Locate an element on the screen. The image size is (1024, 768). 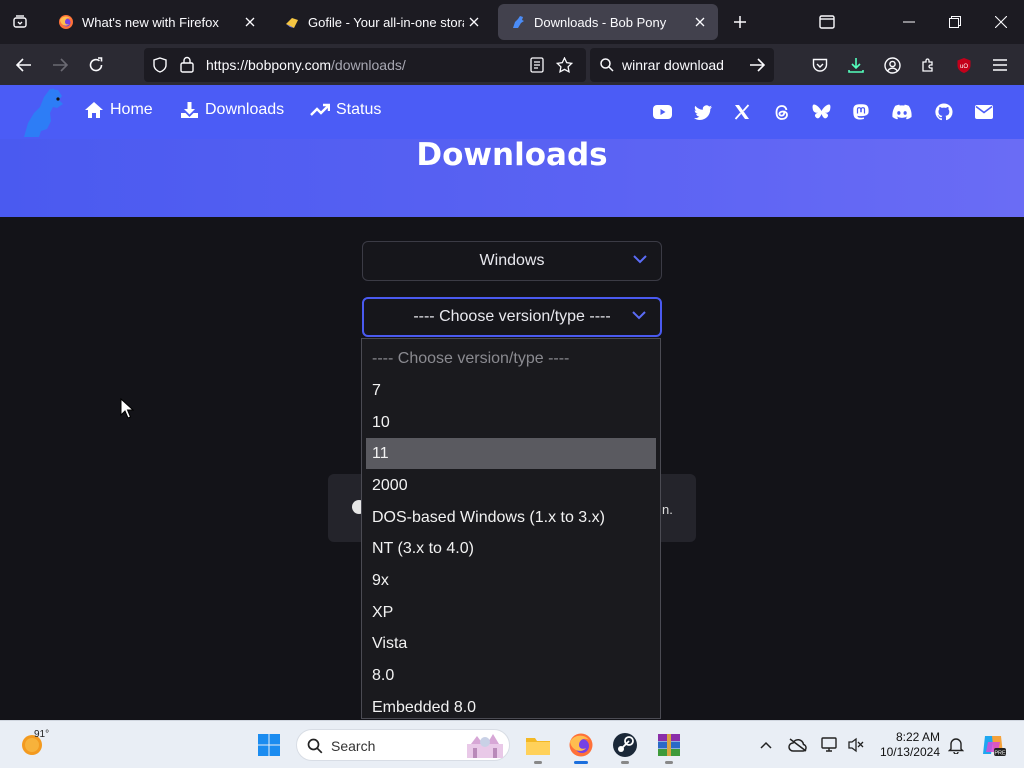
x-icon is located at coordinates (742, 112).